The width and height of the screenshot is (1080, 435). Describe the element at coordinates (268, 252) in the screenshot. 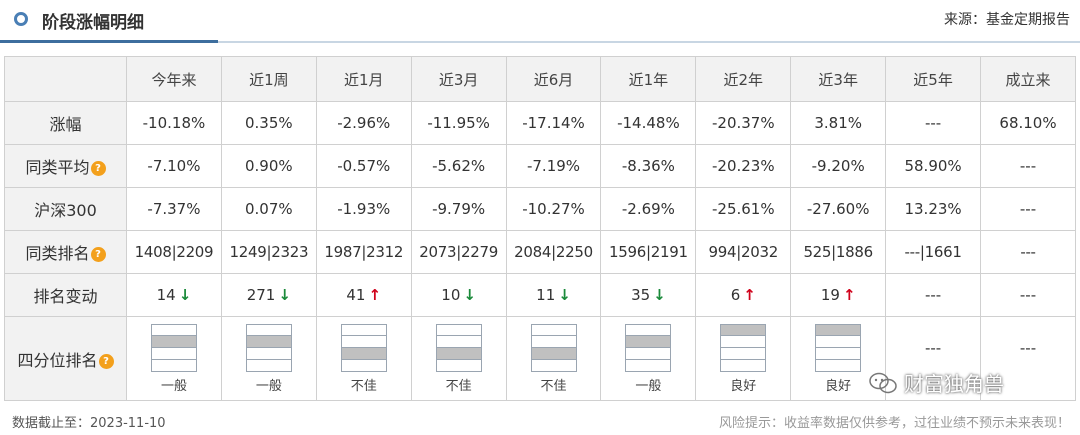

I see `table-cell: 1249|2323` at that location.